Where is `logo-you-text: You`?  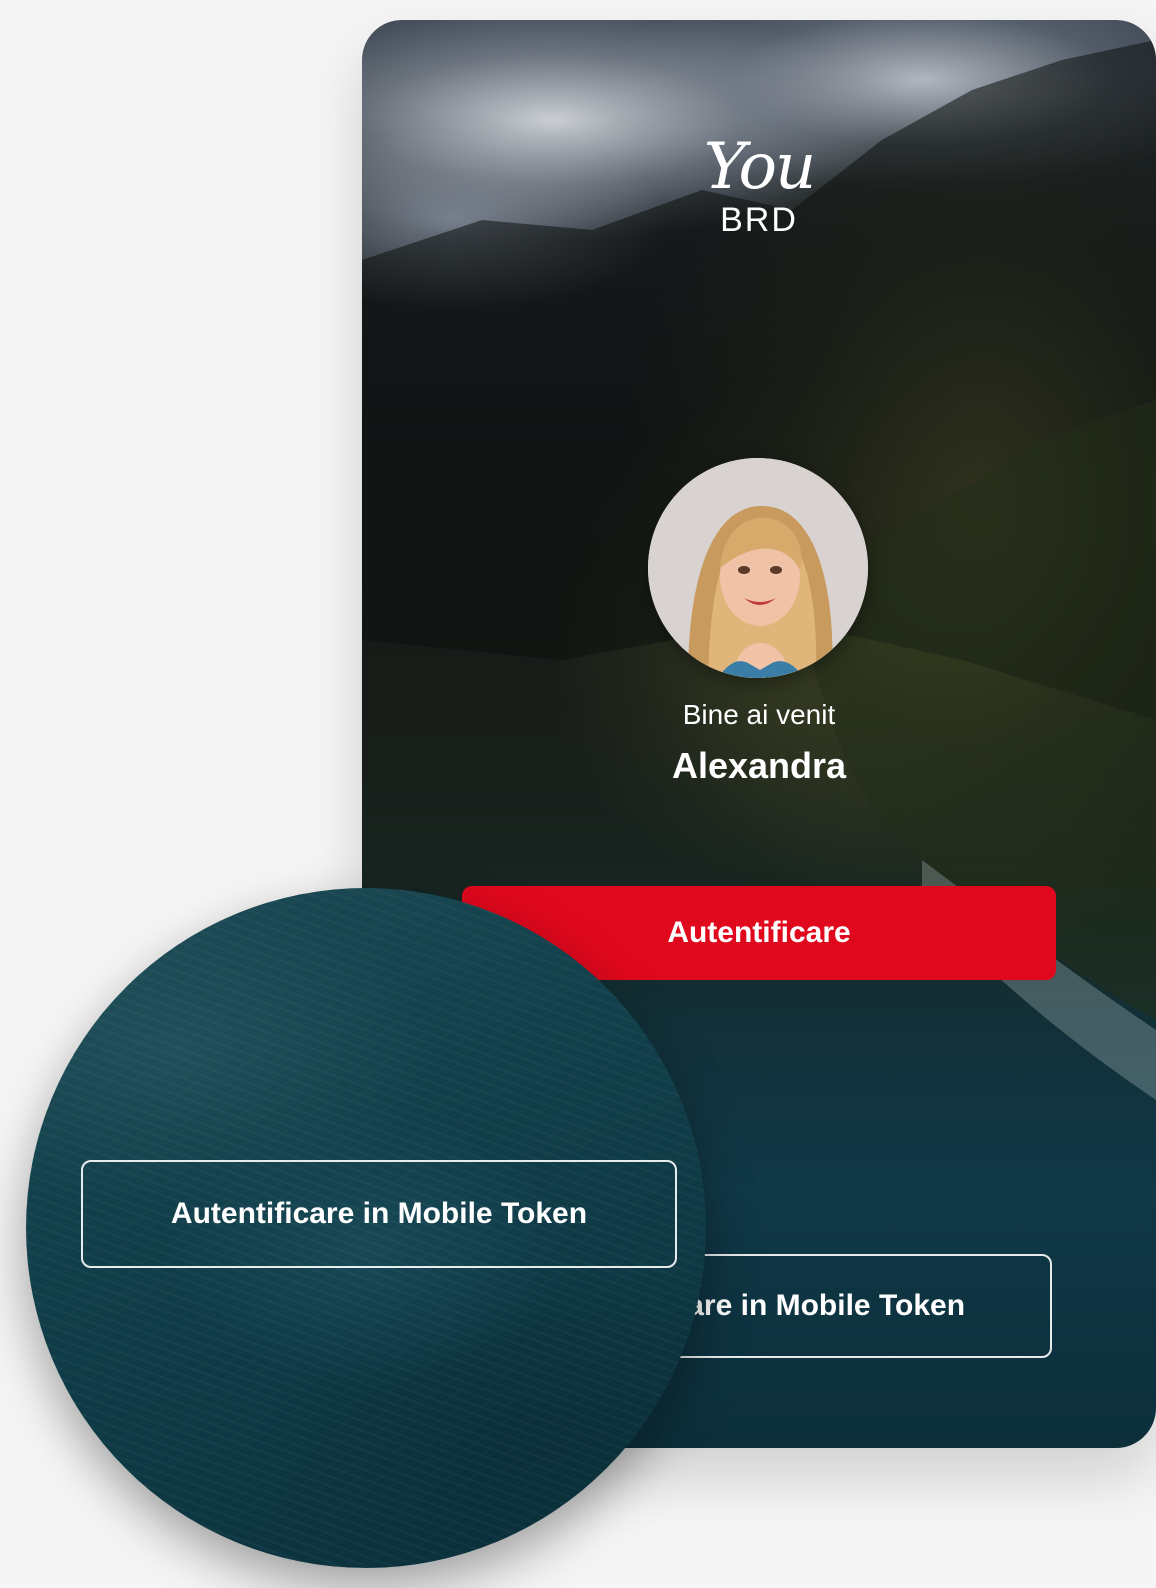 logo-you-text: You is located at coordinates (759, 167).